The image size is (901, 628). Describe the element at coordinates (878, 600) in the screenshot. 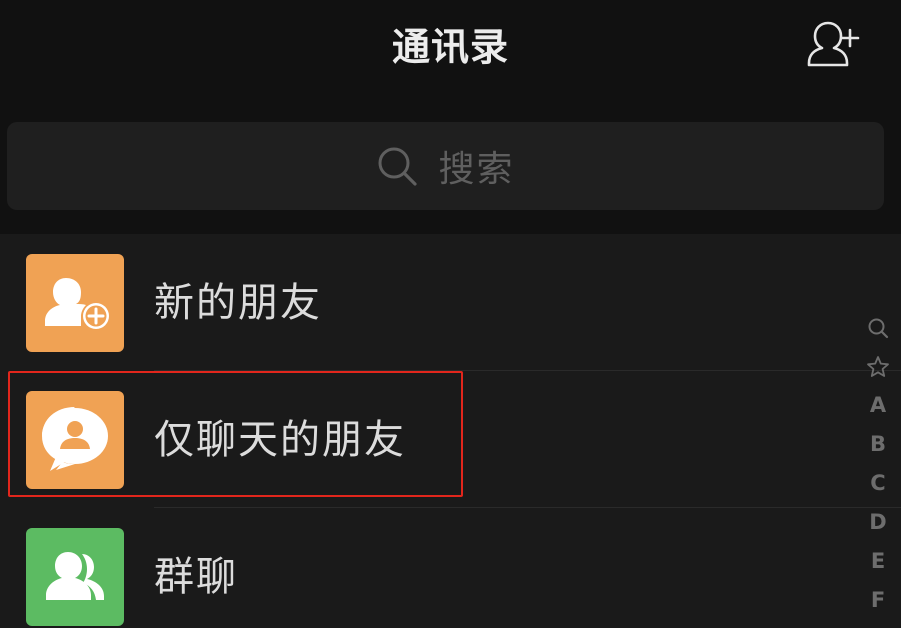

I see `index-letter: F` at that location.